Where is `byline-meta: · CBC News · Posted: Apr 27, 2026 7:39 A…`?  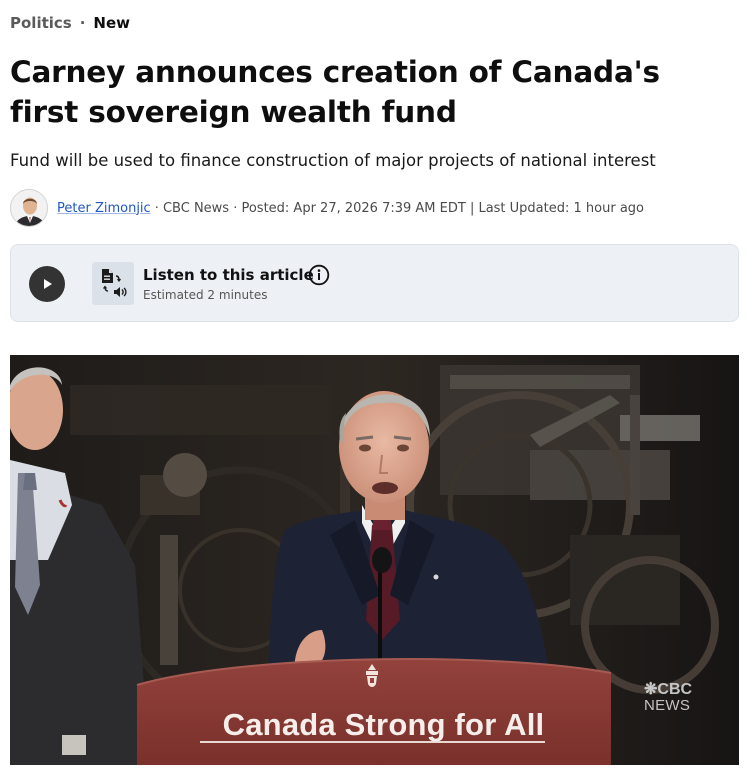
byline-meta: · CBC News · Posted: Apr 27, 2026 7:39 A… is located at coordinates (399, 208).